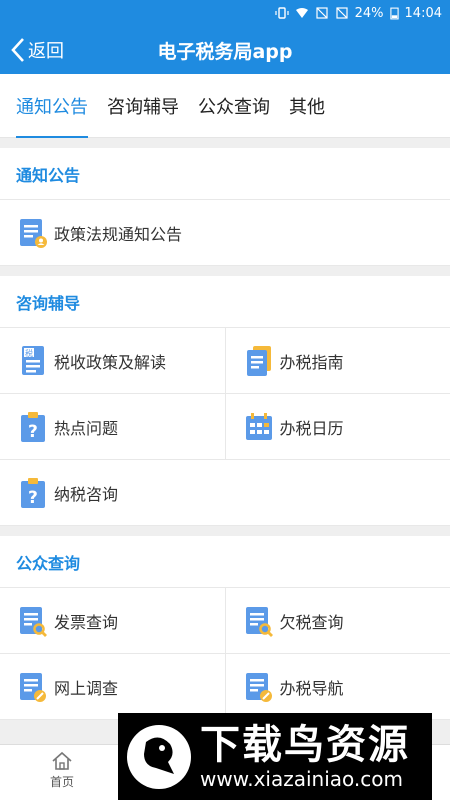 The image size is (450, 800). I want to click on nav-home-label: 首页, so click(61, 782).